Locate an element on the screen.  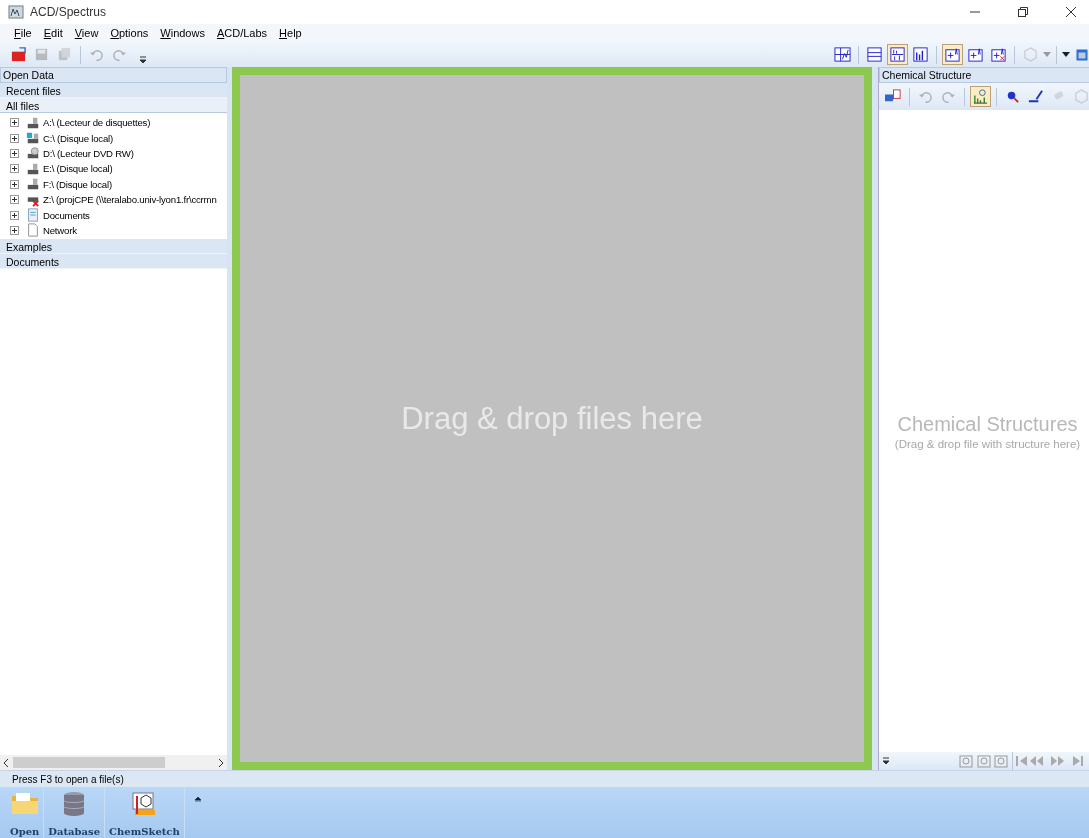
dvd-icon is located at coordinates (33, 153).